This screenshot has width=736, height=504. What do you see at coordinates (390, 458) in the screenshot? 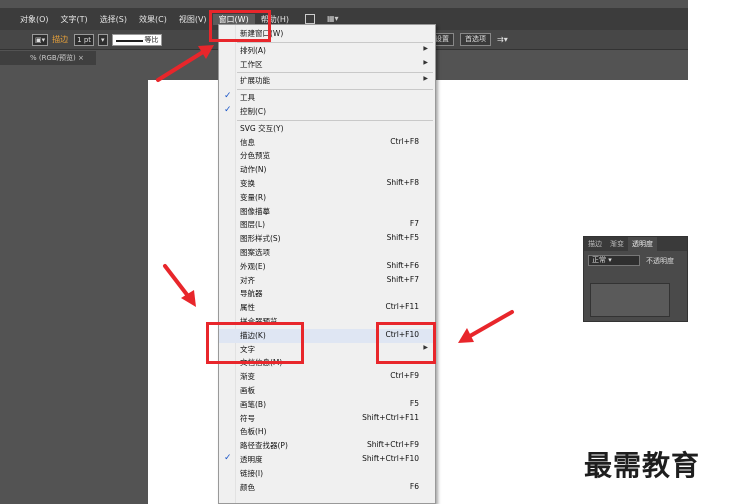
I see `menu-item-shortcut: Shift+Ctrl+F10` at bounding box center [390, 458].